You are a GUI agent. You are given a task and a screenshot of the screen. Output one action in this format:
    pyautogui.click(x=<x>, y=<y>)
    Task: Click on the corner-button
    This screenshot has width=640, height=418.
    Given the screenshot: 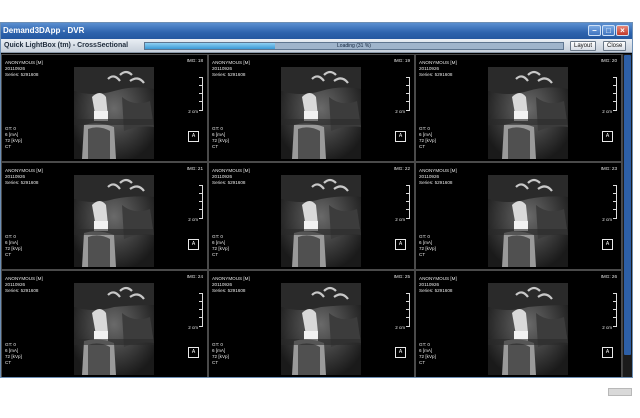 What is the action you would take?
    pyautogui.click(x=620, y=392)
    